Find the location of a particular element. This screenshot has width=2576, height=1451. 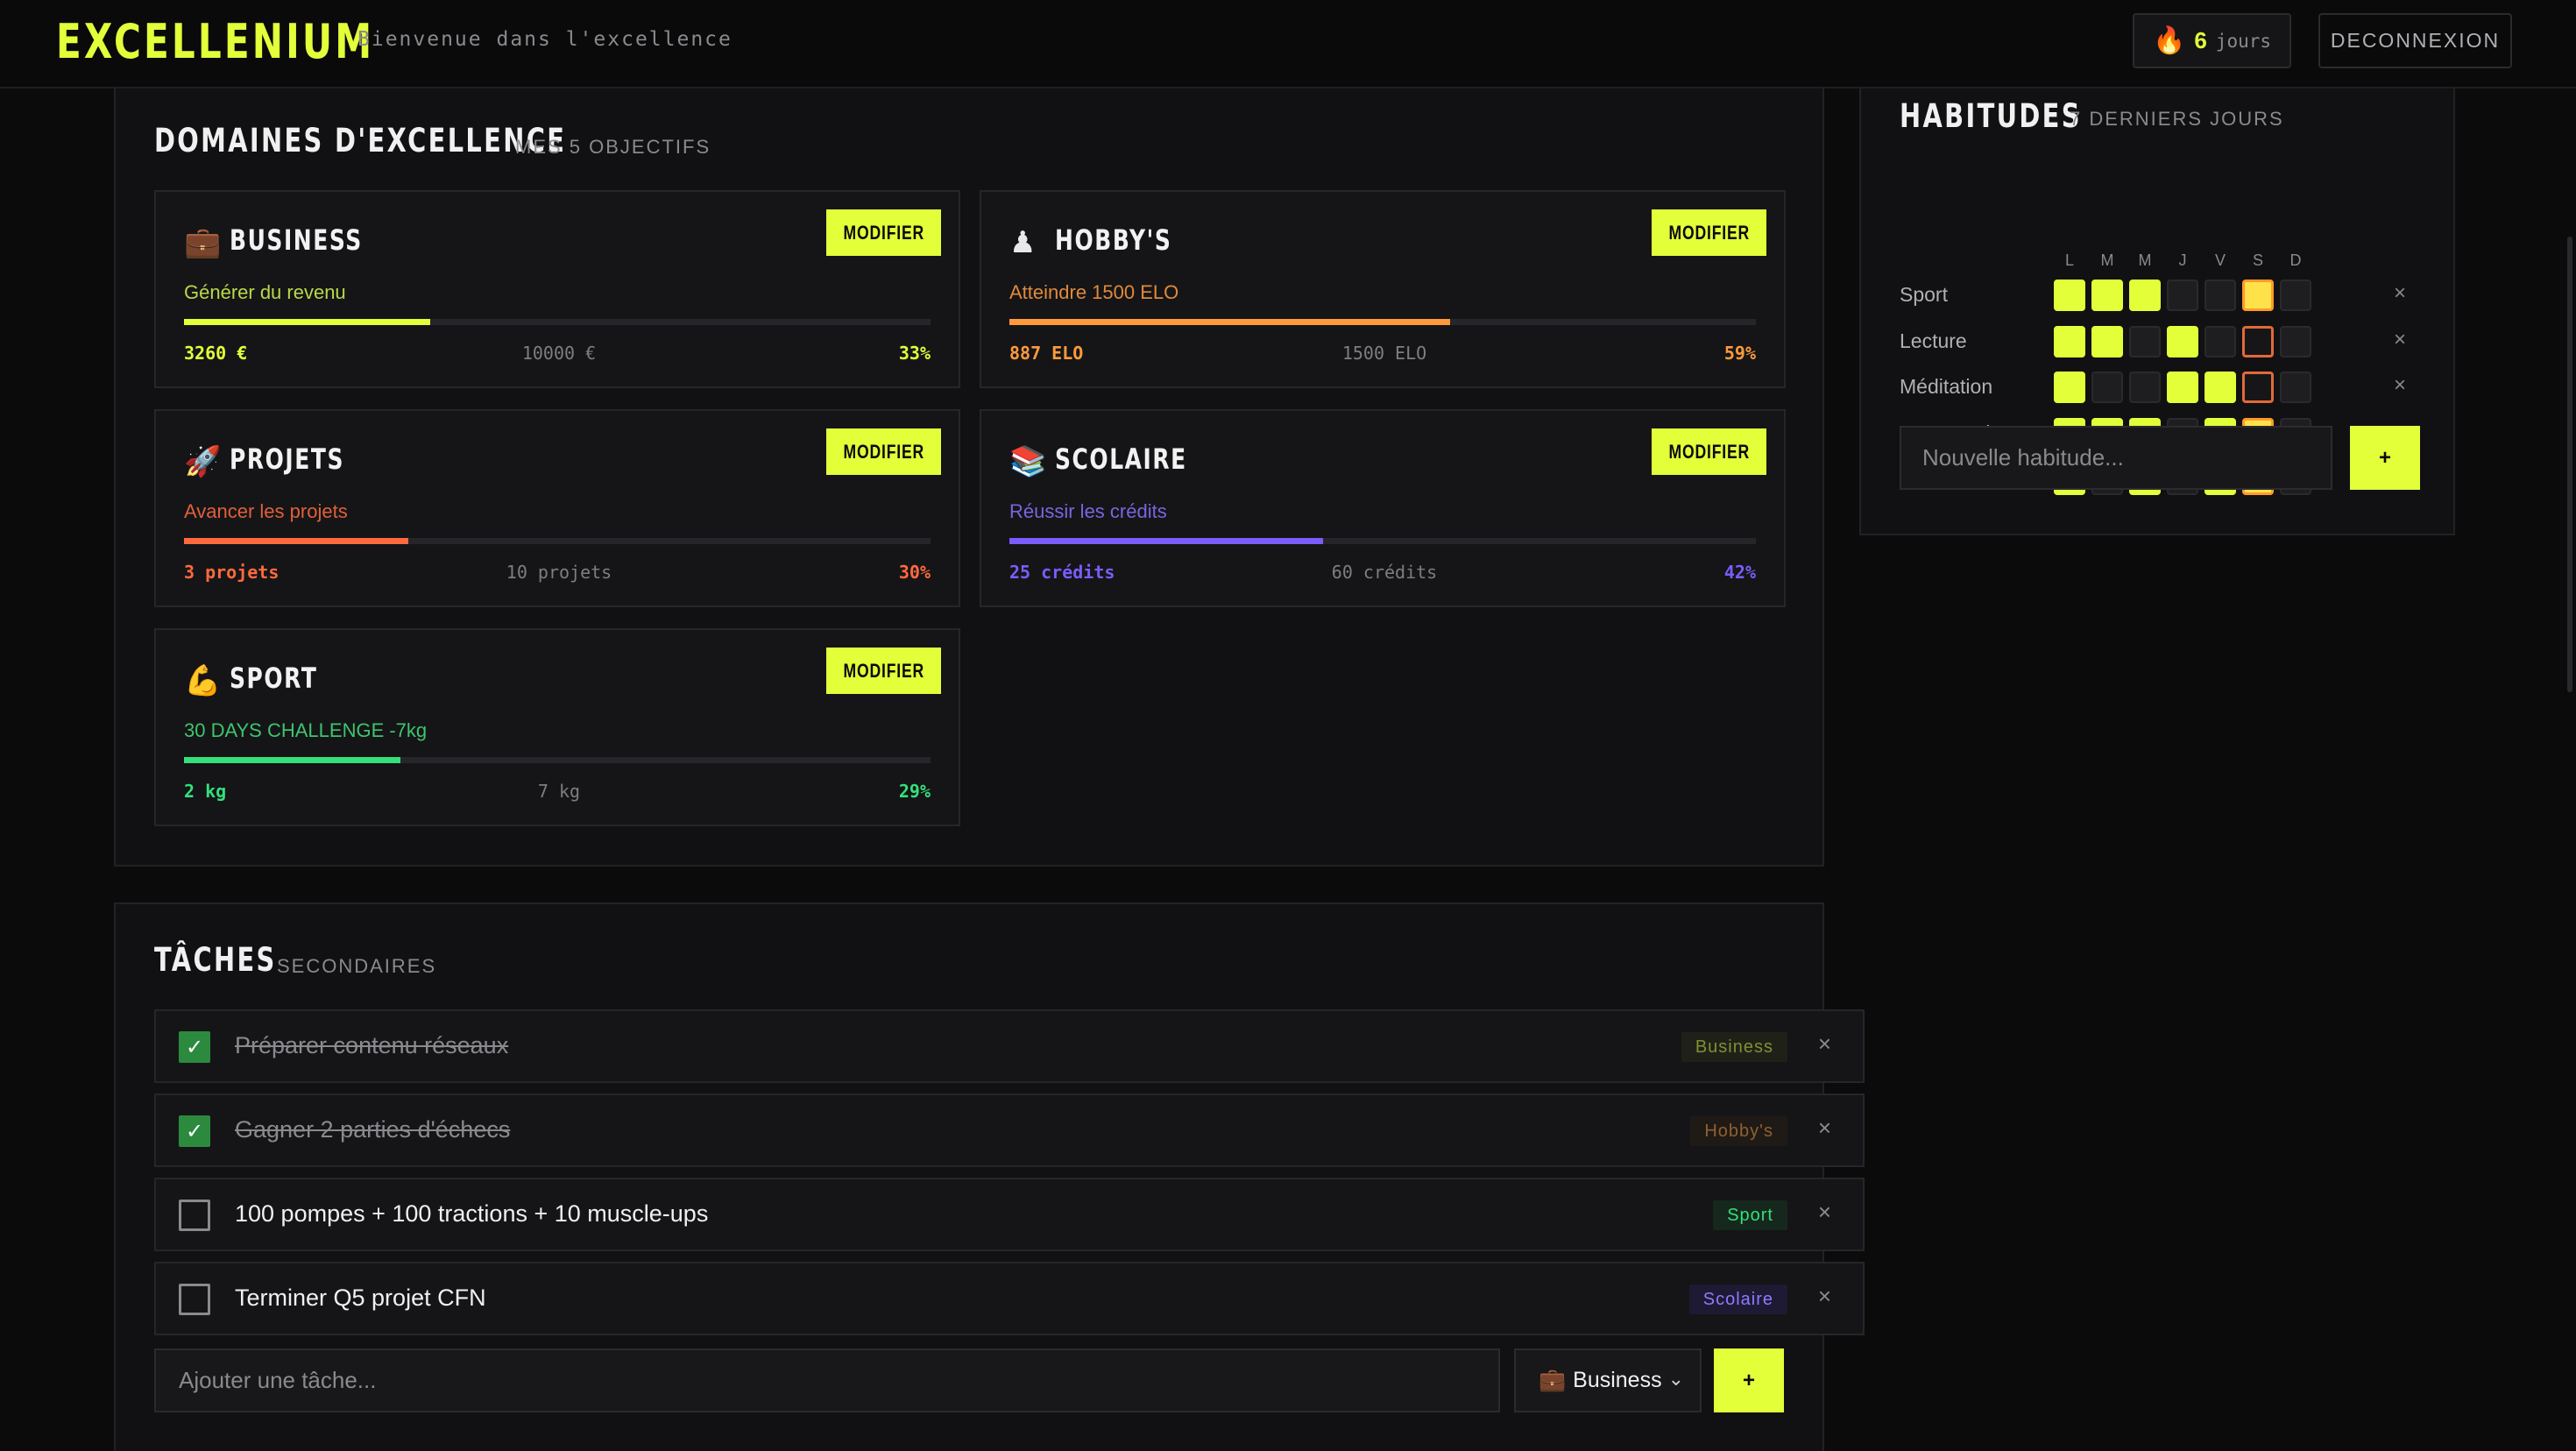

progress-percent: 30% is located at coordinates (914, 572).